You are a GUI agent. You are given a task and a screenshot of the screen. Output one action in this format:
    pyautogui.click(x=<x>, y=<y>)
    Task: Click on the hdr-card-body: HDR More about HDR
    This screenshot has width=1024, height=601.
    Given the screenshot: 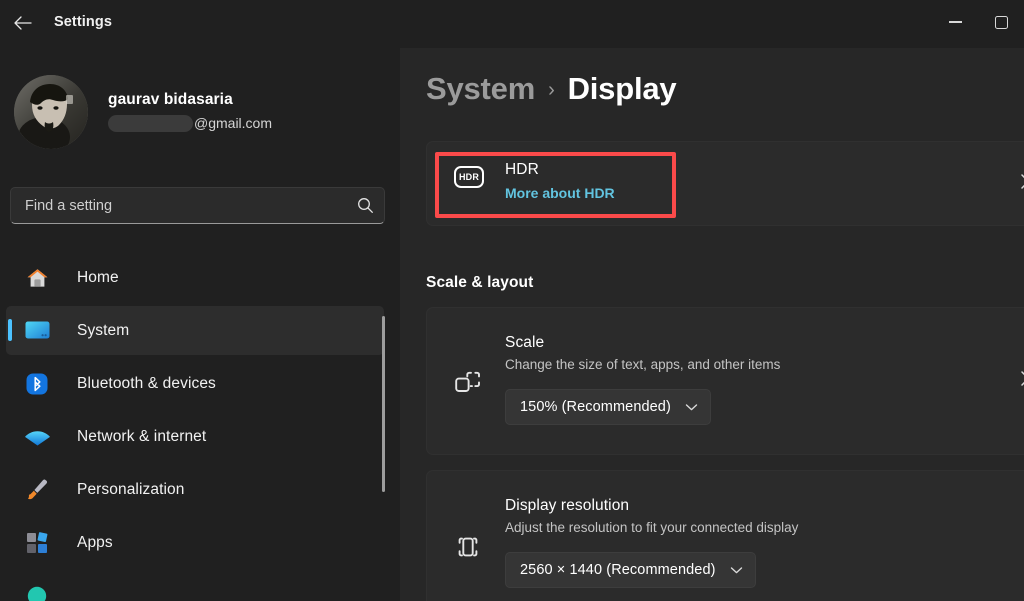 What is the action you would take?
    pyautogui.click(x=560, y=181)
    